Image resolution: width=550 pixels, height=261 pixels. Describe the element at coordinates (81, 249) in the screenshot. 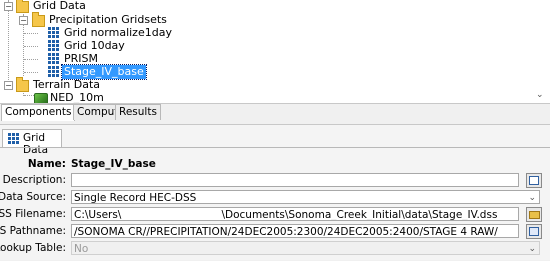

I see `lookup-table-value: No` at that location.